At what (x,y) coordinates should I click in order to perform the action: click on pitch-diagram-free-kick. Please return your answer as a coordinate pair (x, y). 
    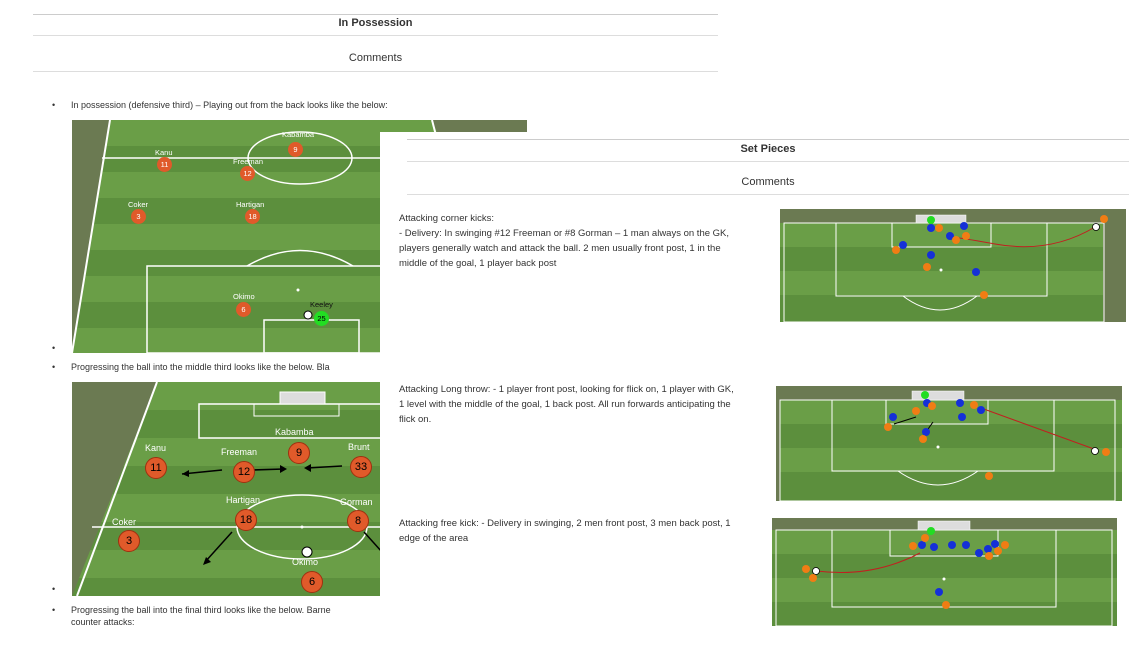
    Looking at the image, I should click on (944, 572).